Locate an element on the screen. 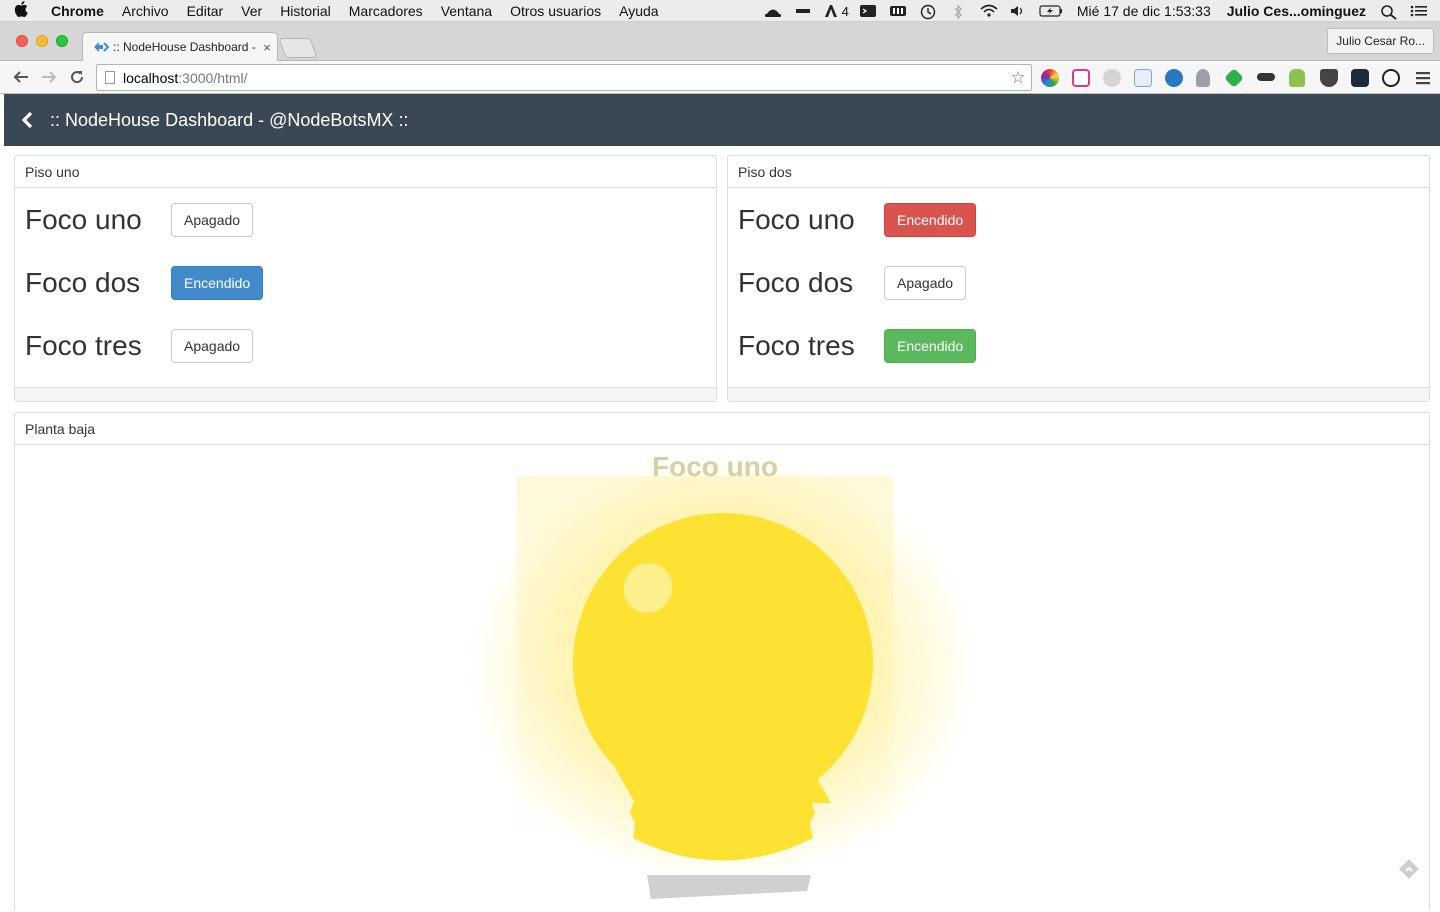  bookmark-star-icon: ☆ is located at coordinates (1018, 78).